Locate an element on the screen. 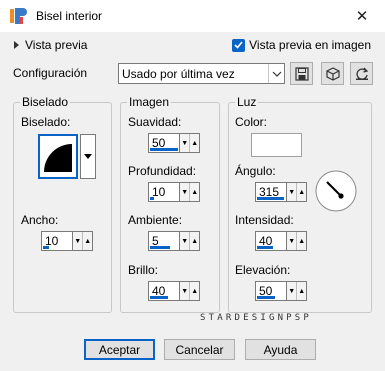 The image size is (385, 371). bevel-shape-icon is located at coordinates (58, 158).